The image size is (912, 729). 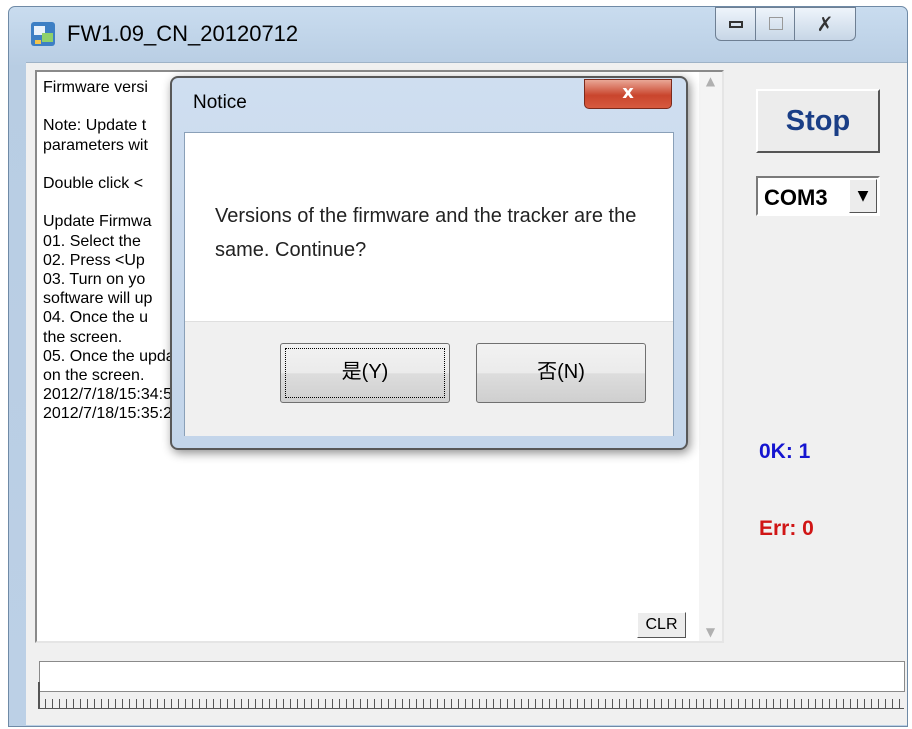 I want to click on maximize-button, so click(x=775, y=24).